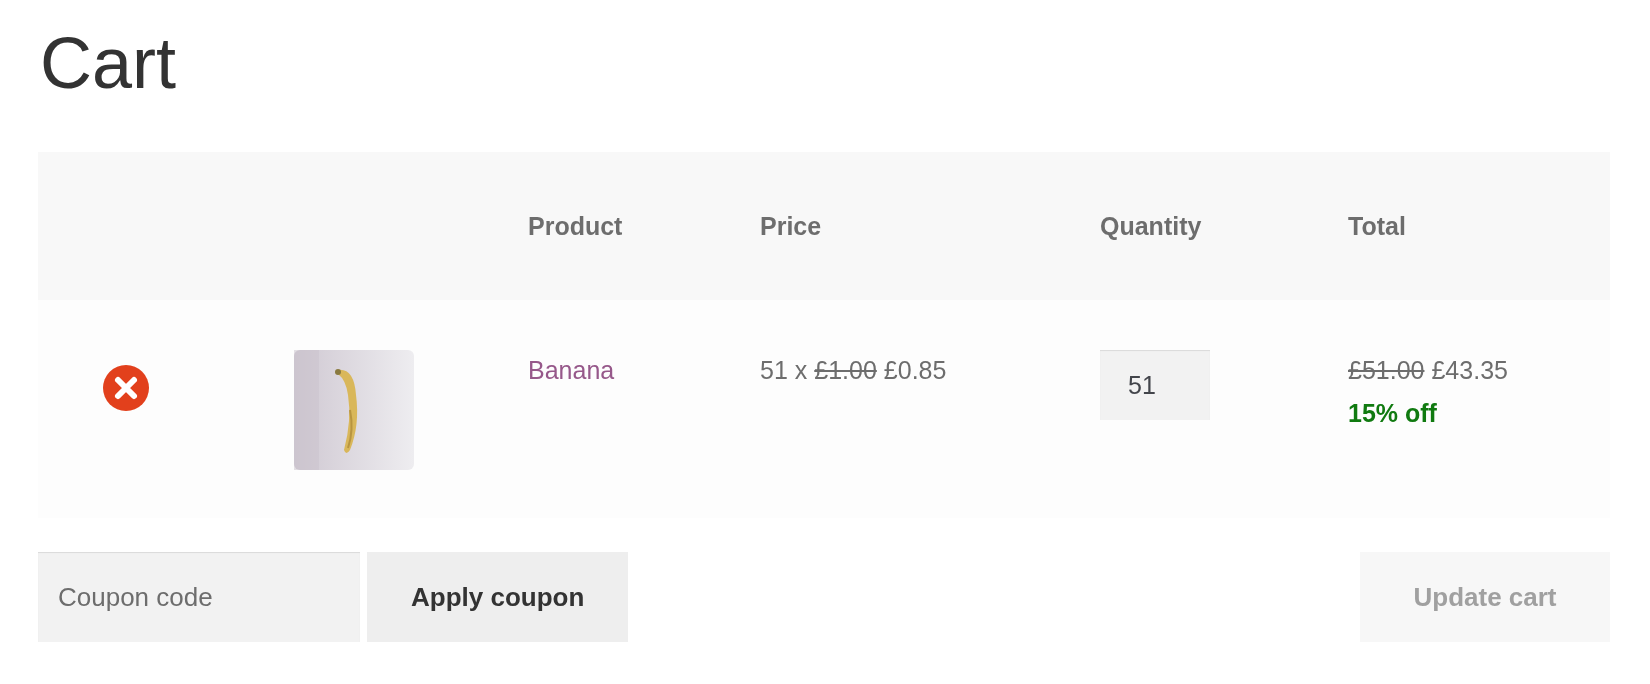 The width and height of the screenshot is (1650, 684). Describe the element at coordinates (1393, 413) in the screenshot. I see `discount-label: 15% off` at that location.